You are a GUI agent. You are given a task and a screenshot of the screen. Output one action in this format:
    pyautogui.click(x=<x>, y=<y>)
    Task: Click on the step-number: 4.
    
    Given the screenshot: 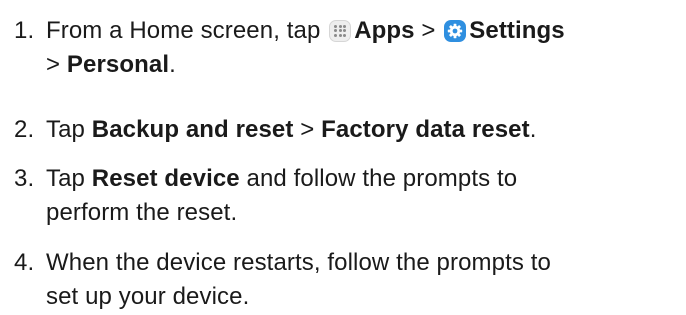 What is the action you would take?
    pyautogui.click(x=24, y=262)
    